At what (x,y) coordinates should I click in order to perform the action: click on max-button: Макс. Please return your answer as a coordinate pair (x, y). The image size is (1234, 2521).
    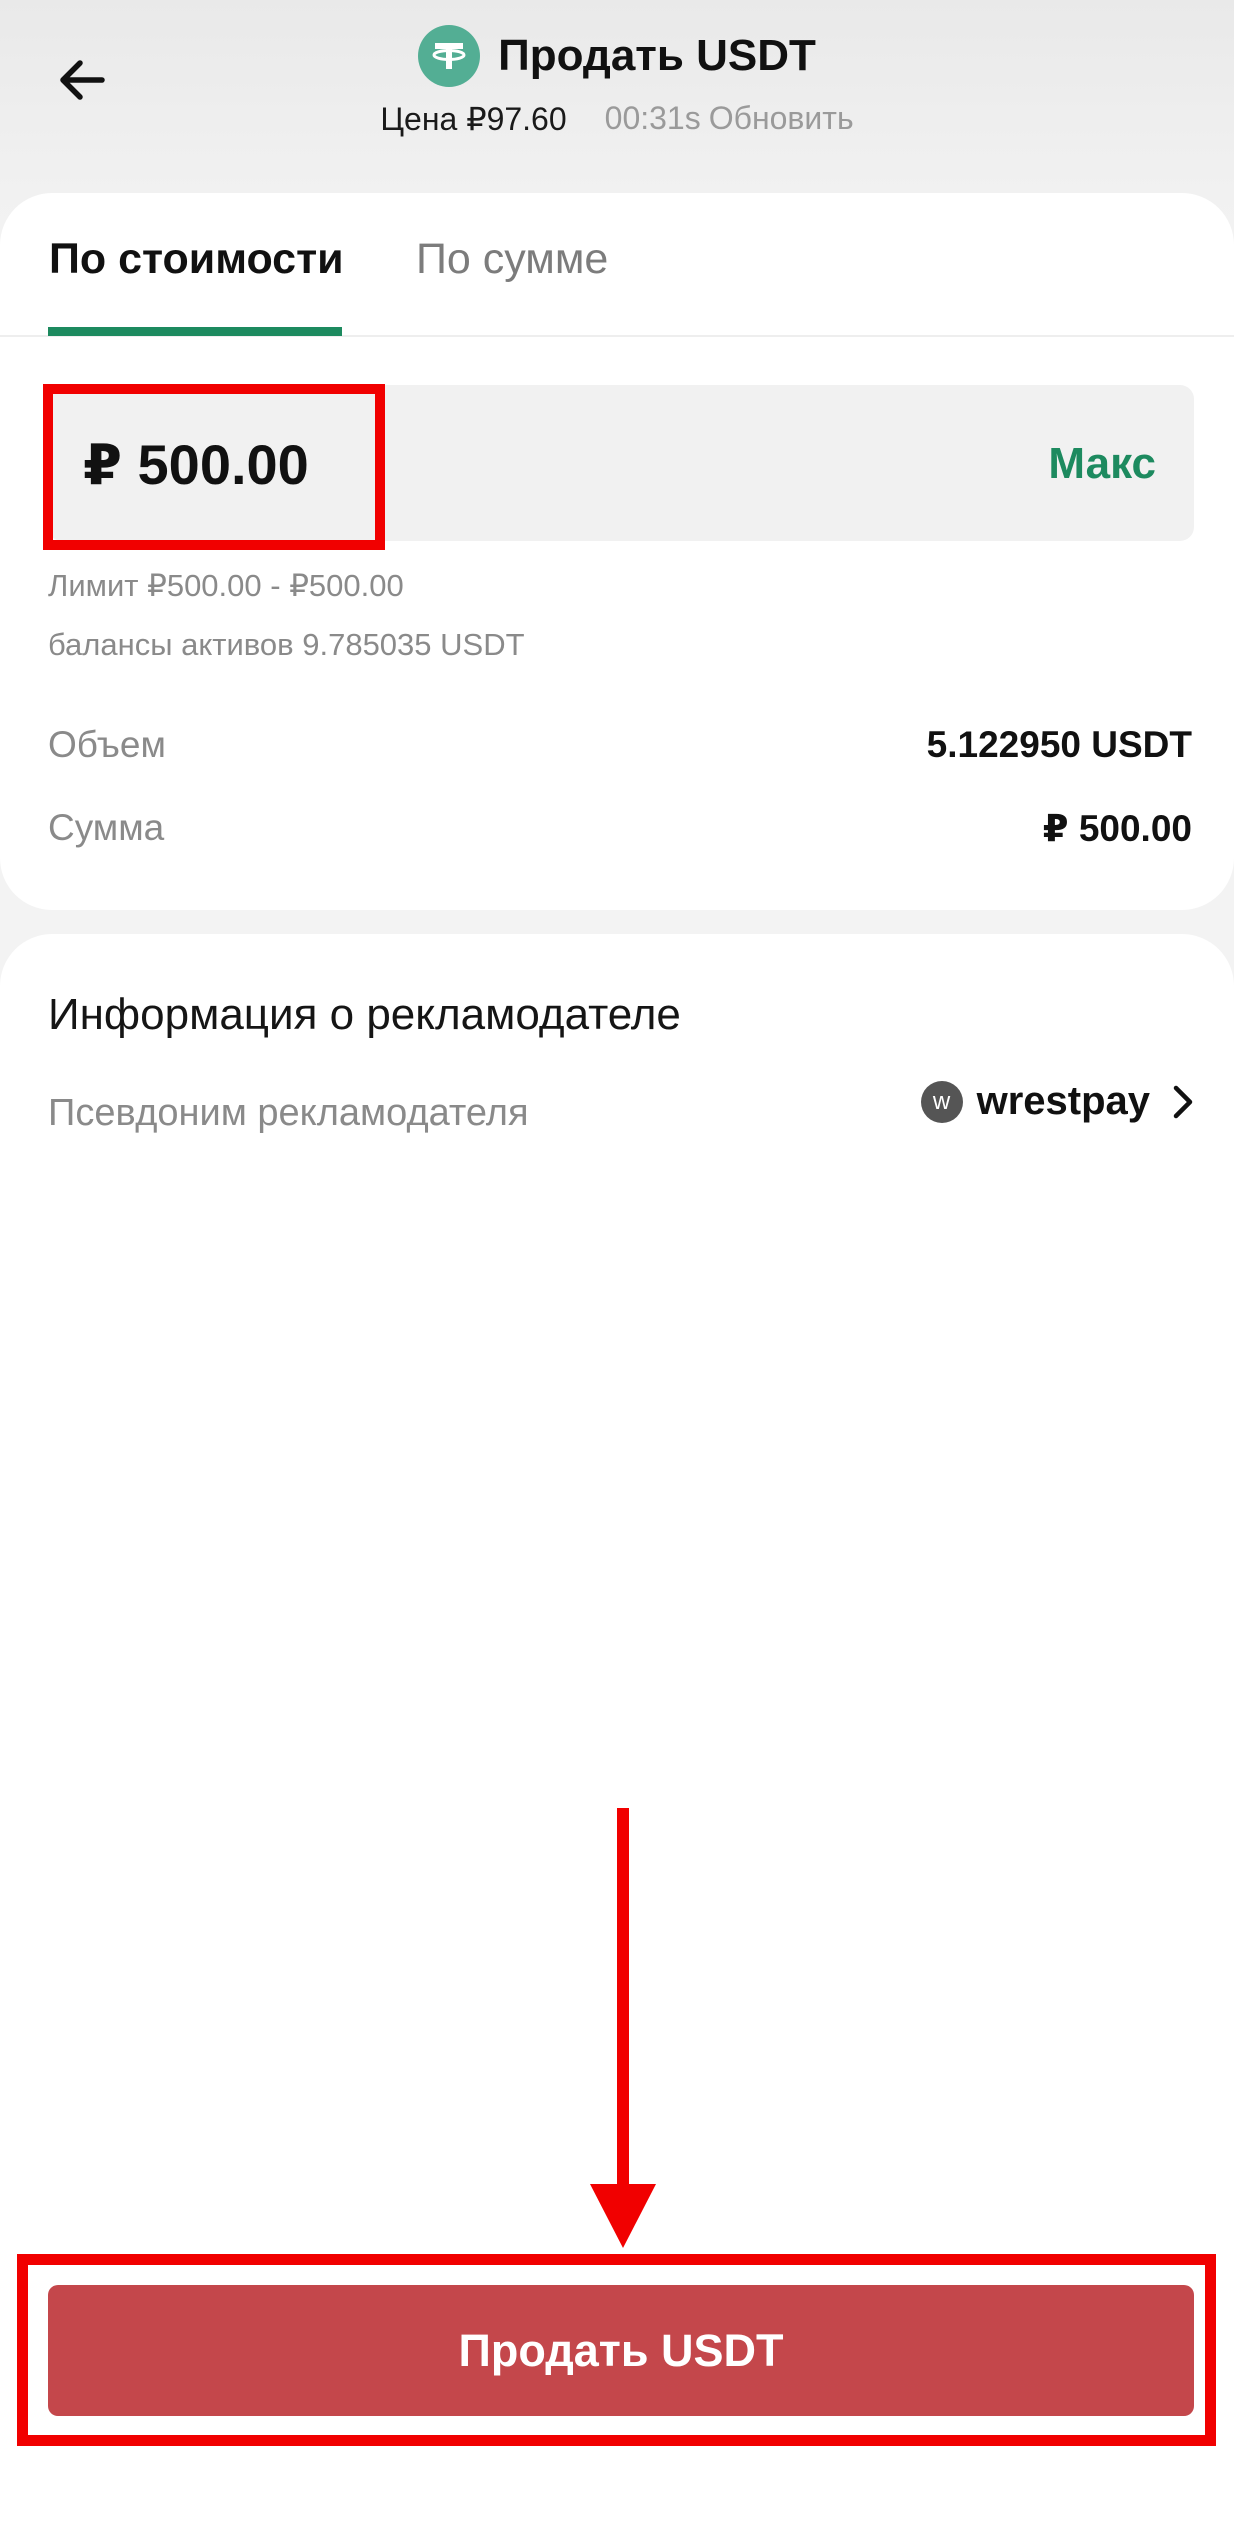
    Looking at the image, I should click on (1102, 464).